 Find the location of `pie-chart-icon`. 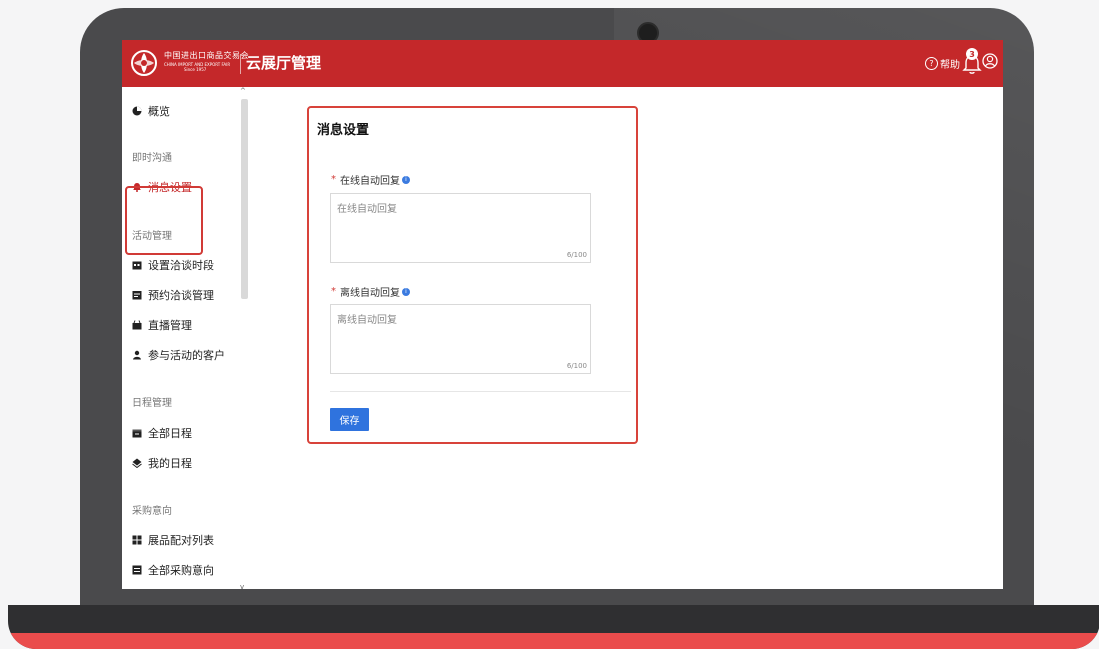

pie-chart-icon is located at coordinates (137, 111).